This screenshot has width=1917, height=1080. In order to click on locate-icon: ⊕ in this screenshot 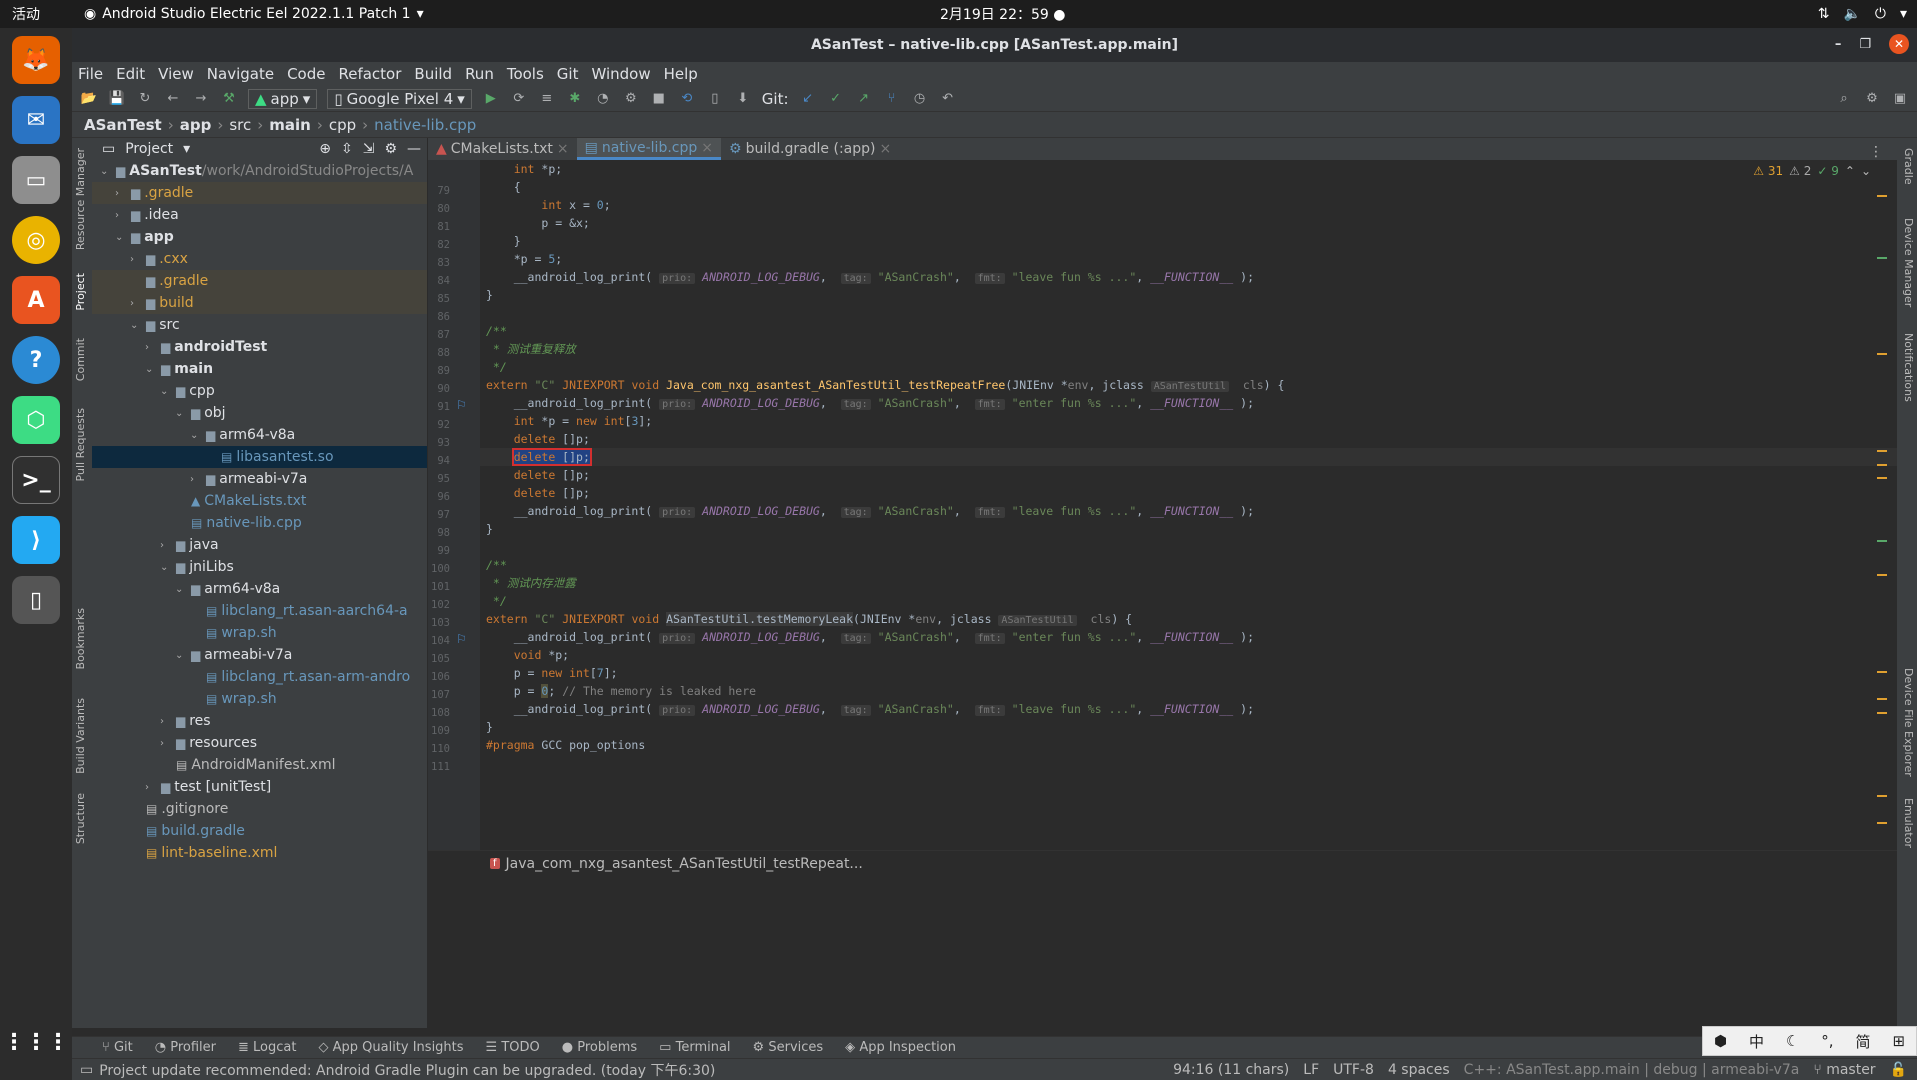, I will do `click(325, 149)`.